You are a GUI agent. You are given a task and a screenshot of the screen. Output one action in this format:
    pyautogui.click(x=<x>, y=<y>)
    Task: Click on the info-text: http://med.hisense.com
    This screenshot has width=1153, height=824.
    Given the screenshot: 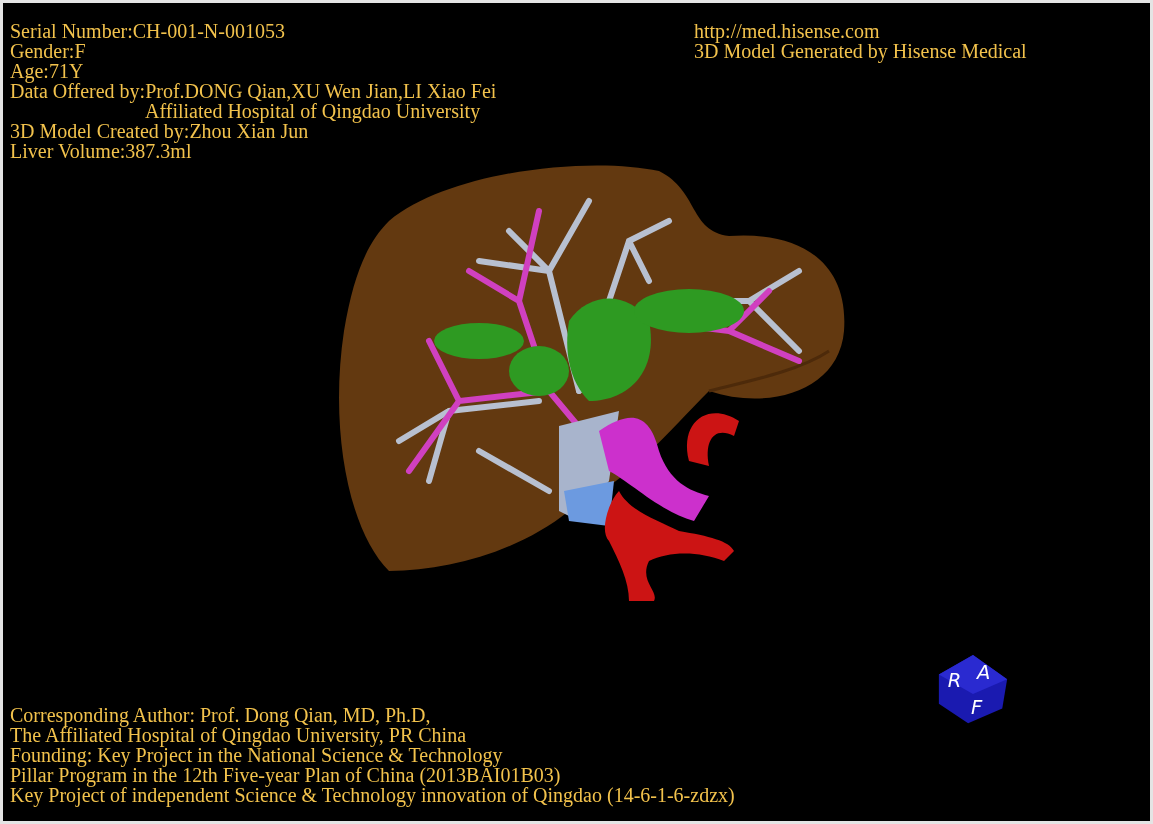 What is the action you would take?
    pyautogui.click(x=787, y=31)
    